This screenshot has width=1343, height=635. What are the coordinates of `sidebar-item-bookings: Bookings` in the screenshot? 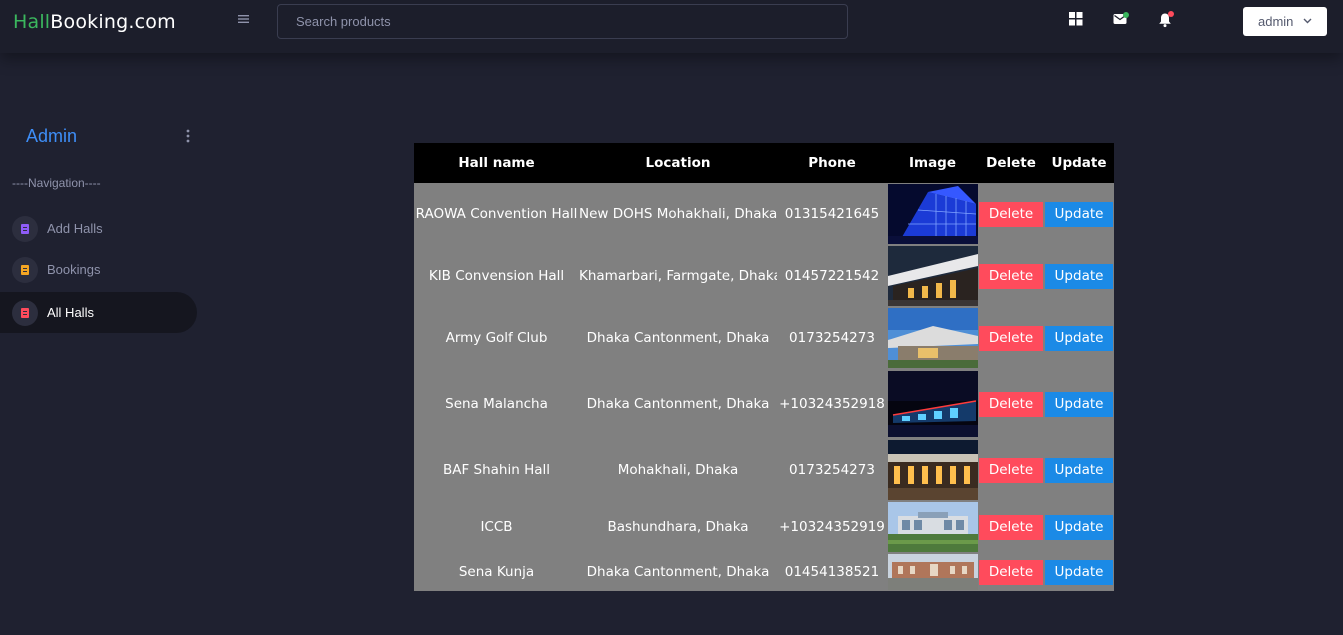 It's located at (98, 269).